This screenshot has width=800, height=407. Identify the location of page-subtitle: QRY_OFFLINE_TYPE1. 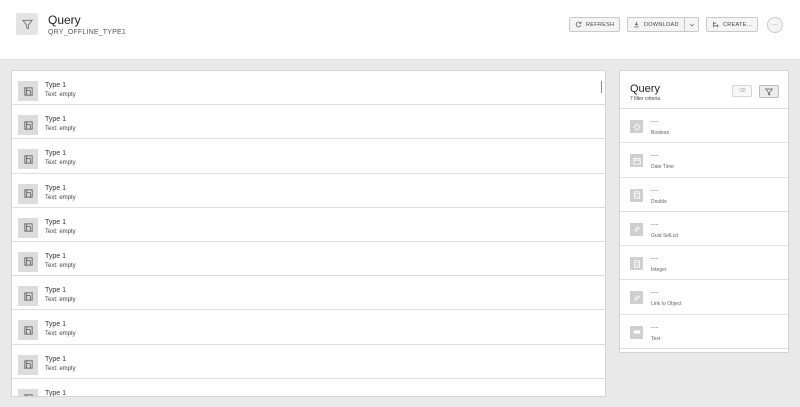
(87, 32).